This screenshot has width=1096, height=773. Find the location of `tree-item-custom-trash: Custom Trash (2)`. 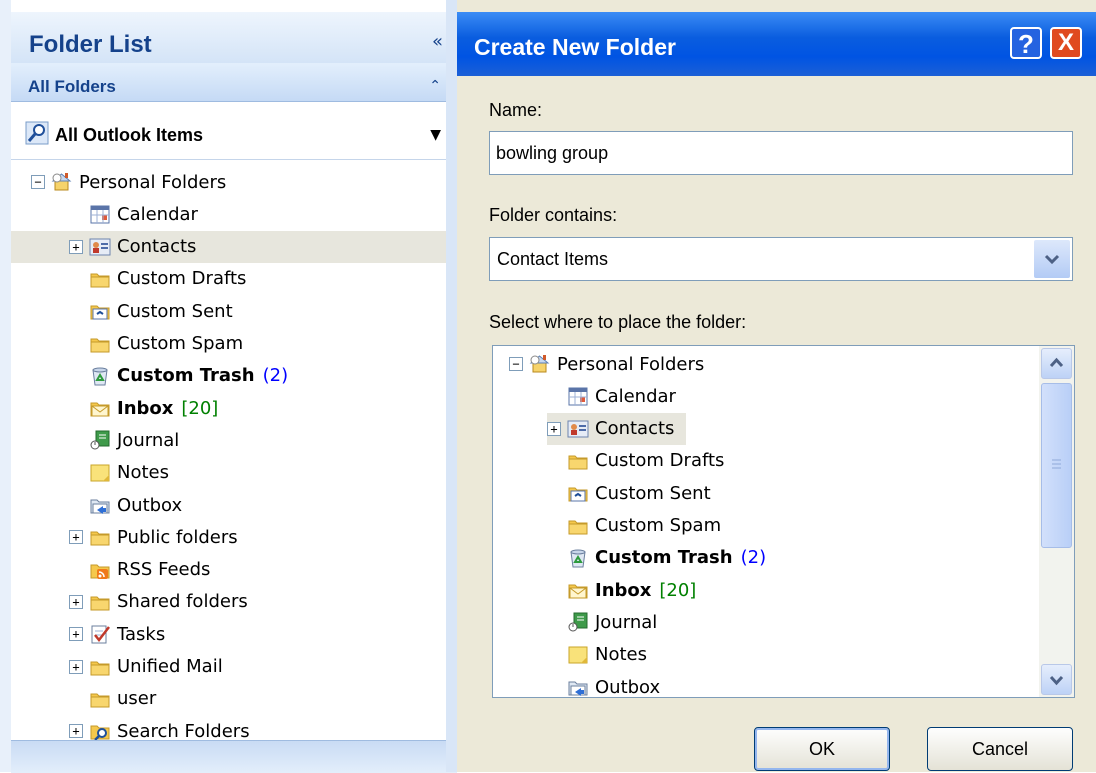

tree-item-custom-trash: Custom Trash (2) is located at coordinates (188, 376).